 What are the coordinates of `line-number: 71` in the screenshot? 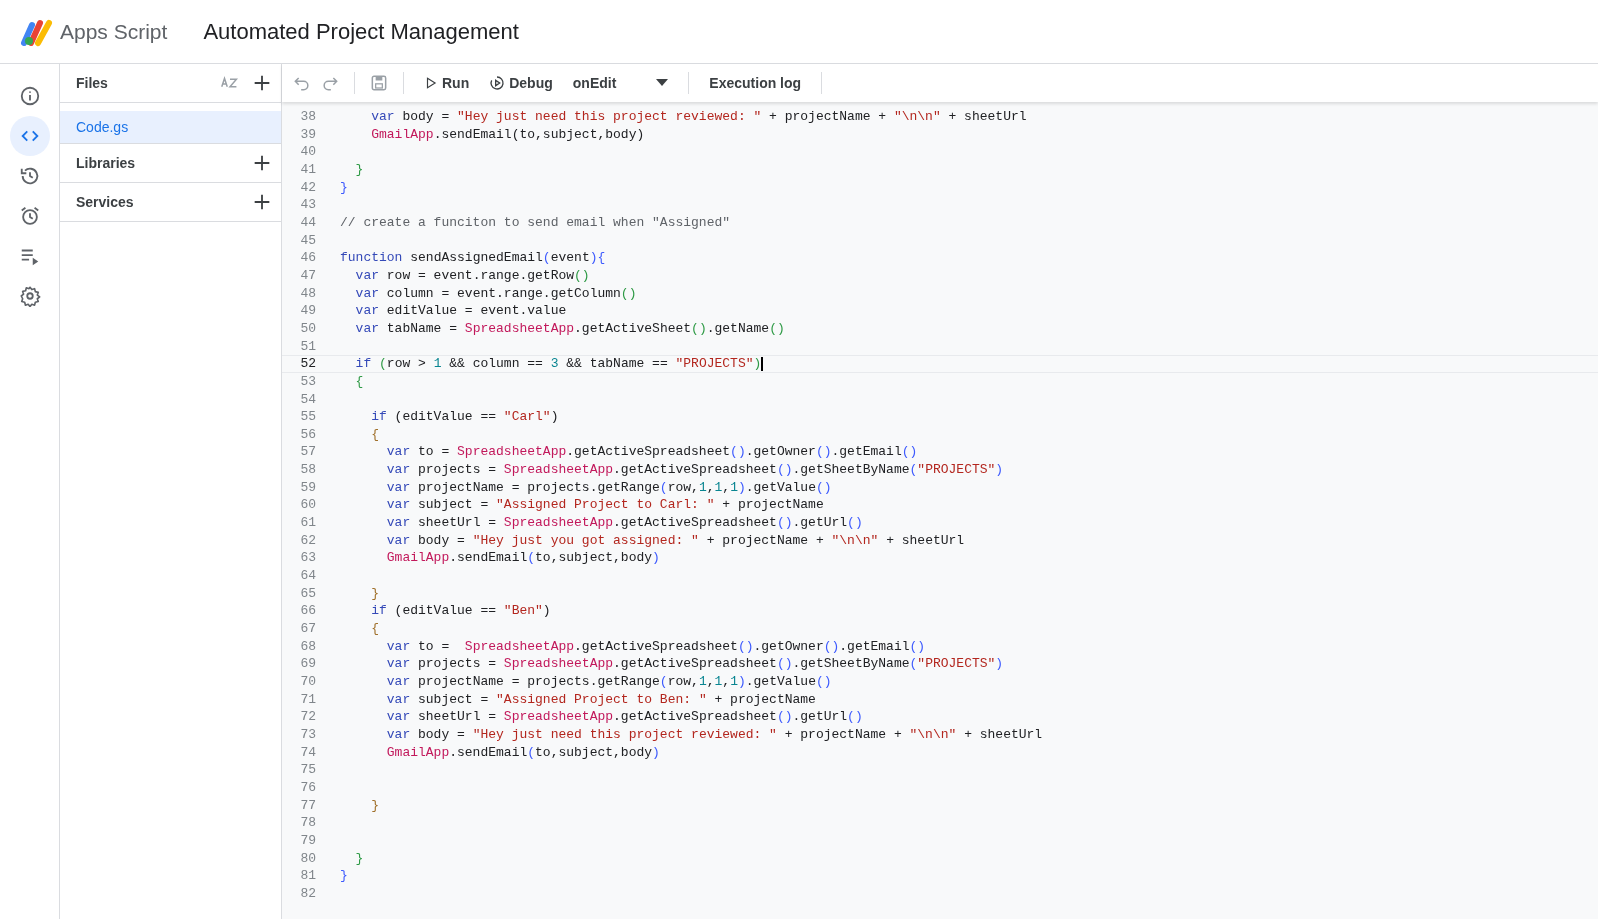 It's located at (307, 699).